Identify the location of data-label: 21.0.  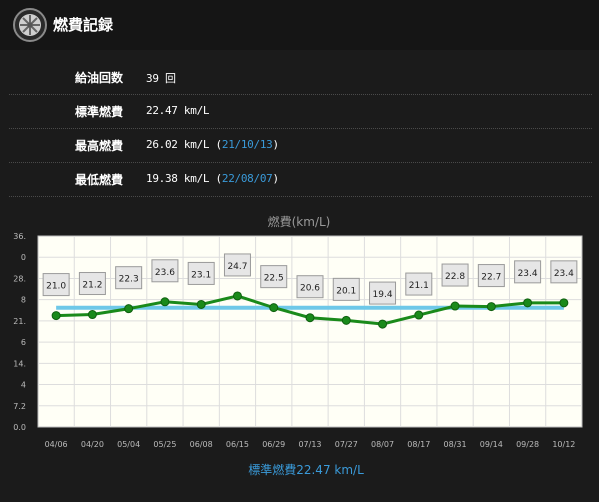
(56, 285).